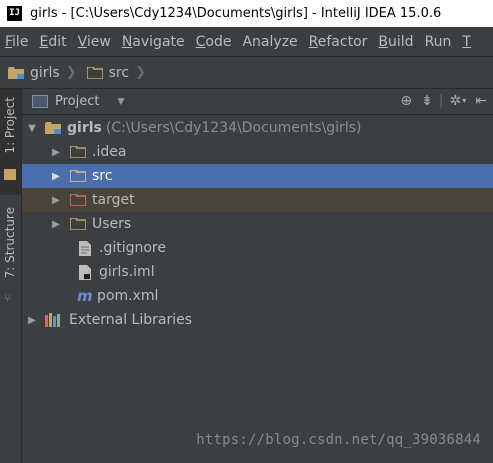 Image resolution: width=493 pixels, height=463 pixels. What do you see at coordinates (338, 440) in the screenshot?
I see `watermark-text: https://blog.csdn.net/qq_39036844` at bounding box center [338, 440].